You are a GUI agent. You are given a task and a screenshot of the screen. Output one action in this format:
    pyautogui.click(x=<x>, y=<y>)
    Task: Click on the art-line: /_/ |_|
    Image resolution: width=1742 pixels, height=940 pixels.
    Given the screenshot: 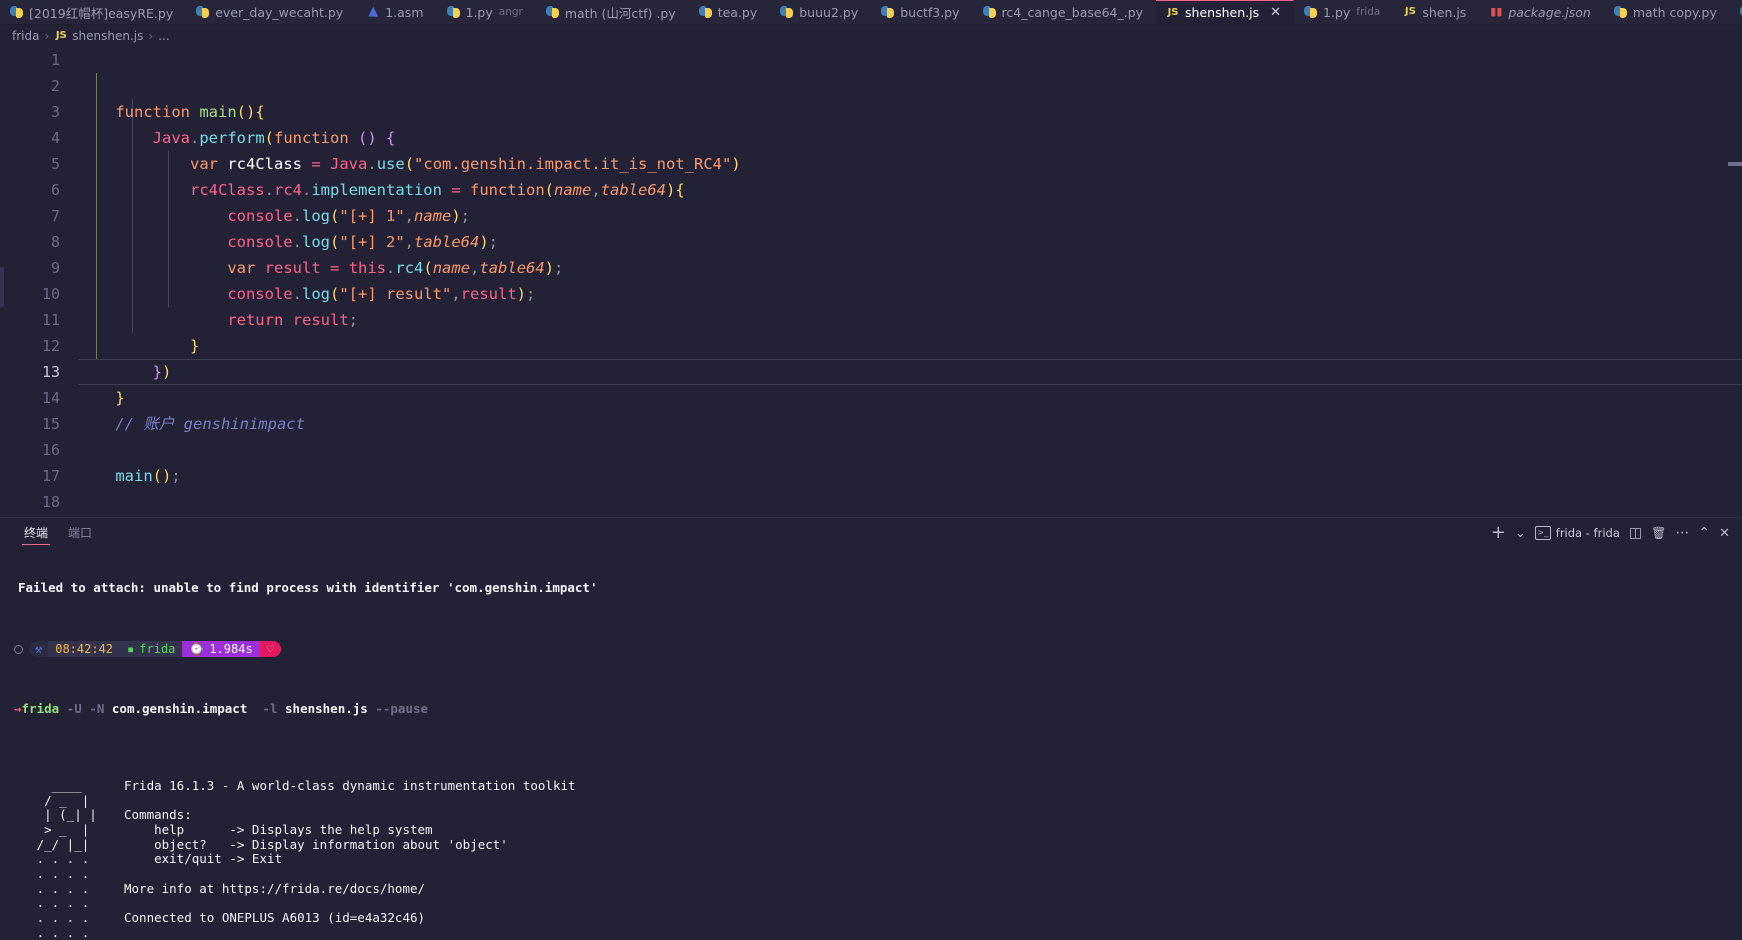 What is the action you would take?
    pyautogui.click(x=52, y=844)
    